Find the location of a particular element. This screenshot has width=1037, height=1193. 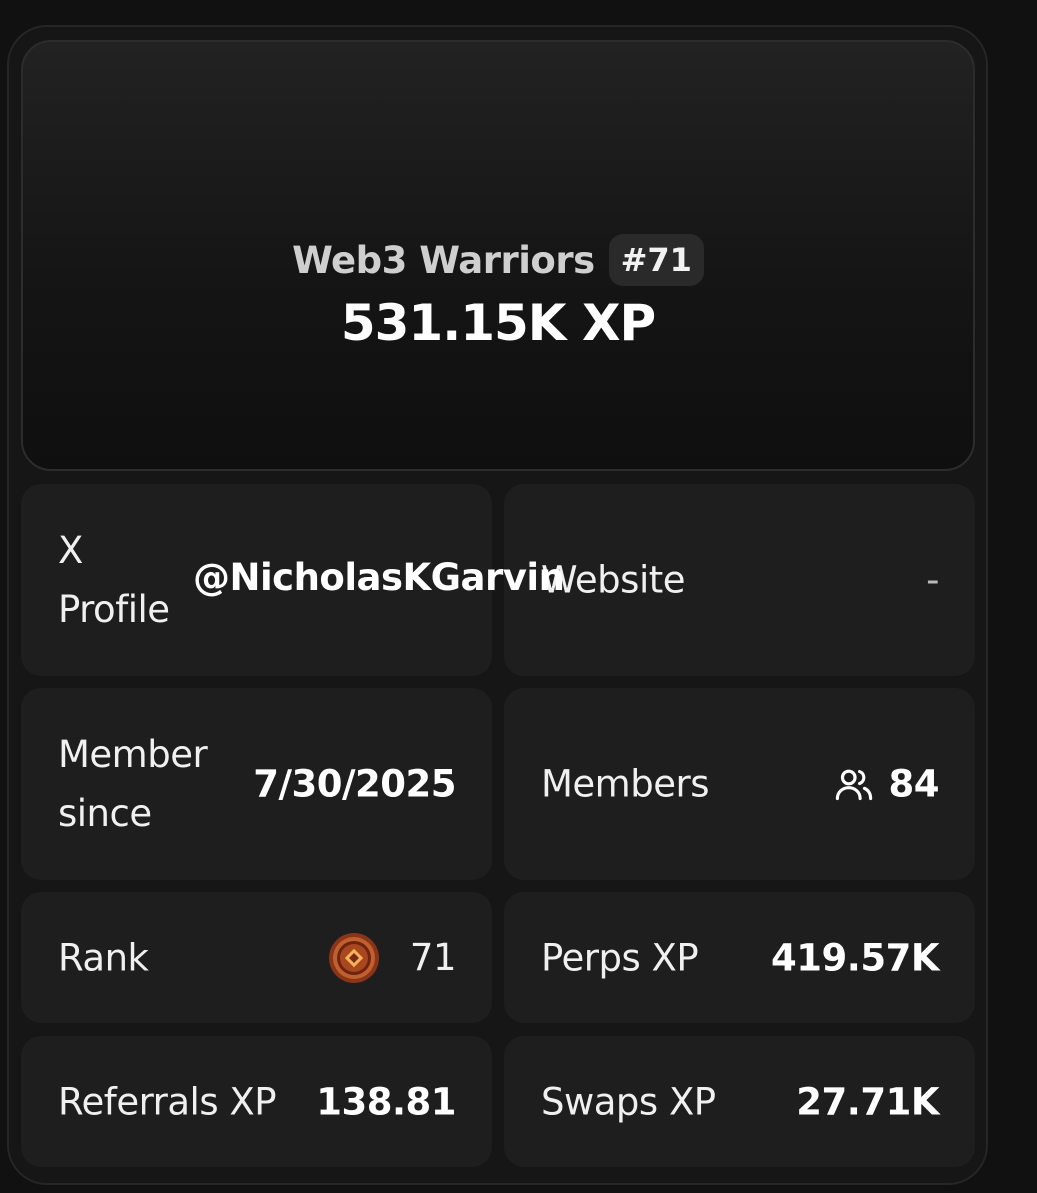

rank-medal-icon is located at coordinates (353, 957).